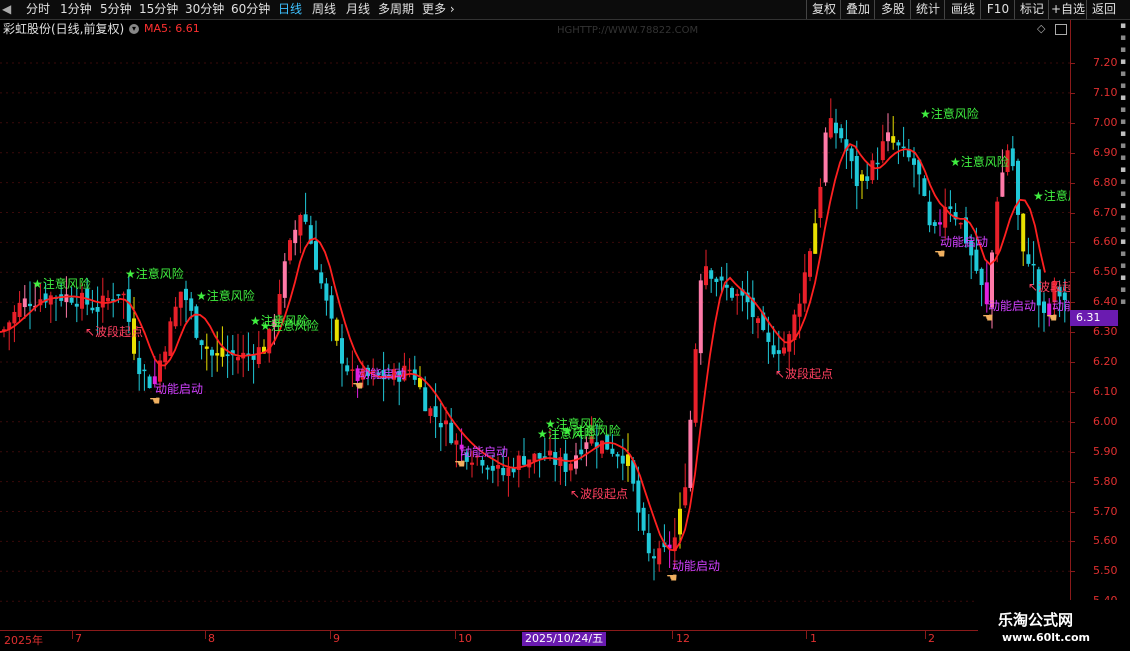 This screenshot has width=1130, height=651. I want to click on period-tab-multi: 多周期, so click(396, 9).